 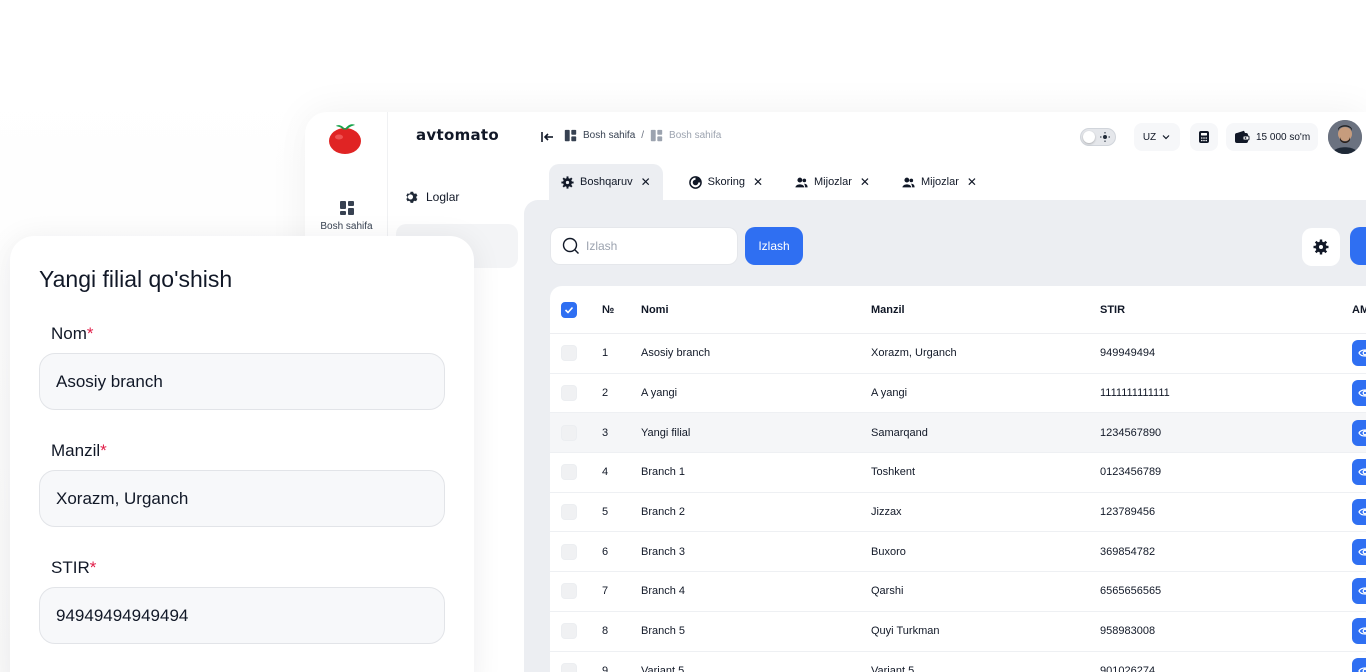 I want to click on theme-toggle, so click(x=1098, y=137).